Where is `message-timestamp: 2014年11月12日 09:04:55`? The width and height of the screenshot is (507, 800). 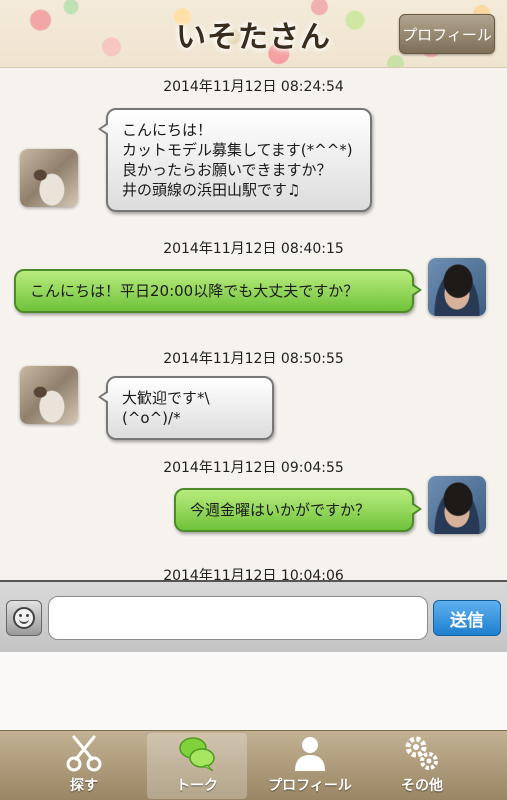
message-timestamp: 2014年11月12日 09:04:55 is located at coordinates (253, 468).